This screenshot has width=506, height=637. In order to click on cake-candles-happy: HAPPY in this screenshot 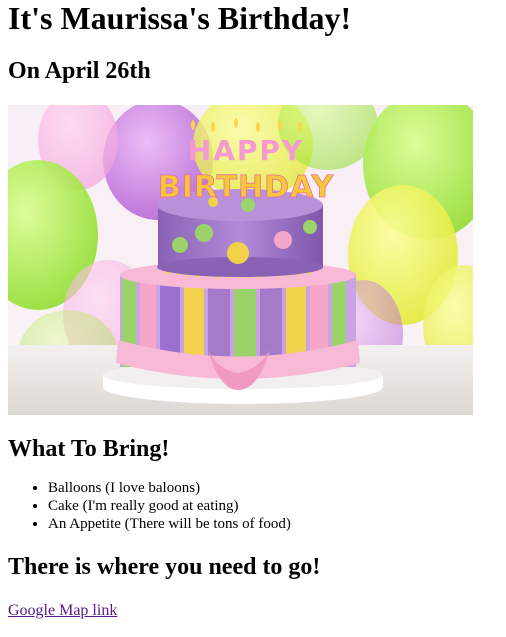, I will do `click(246, 150)`.